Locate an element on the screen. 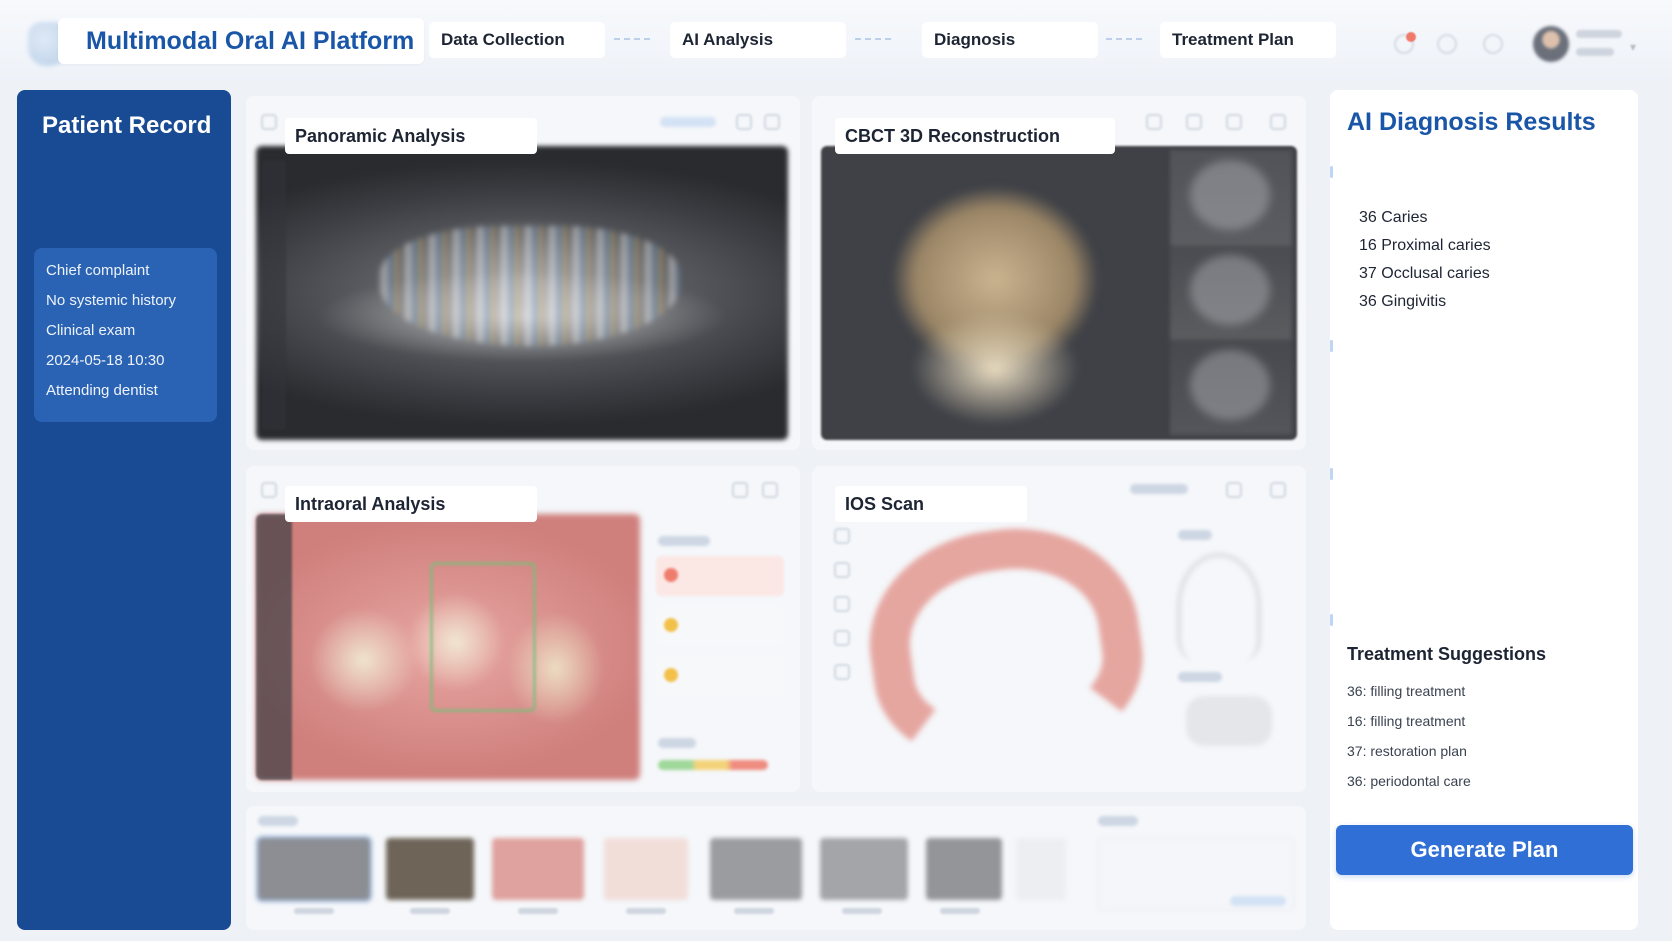  diagnosis-item: 36 Gingivitis is located at coordinates (1425, 306).